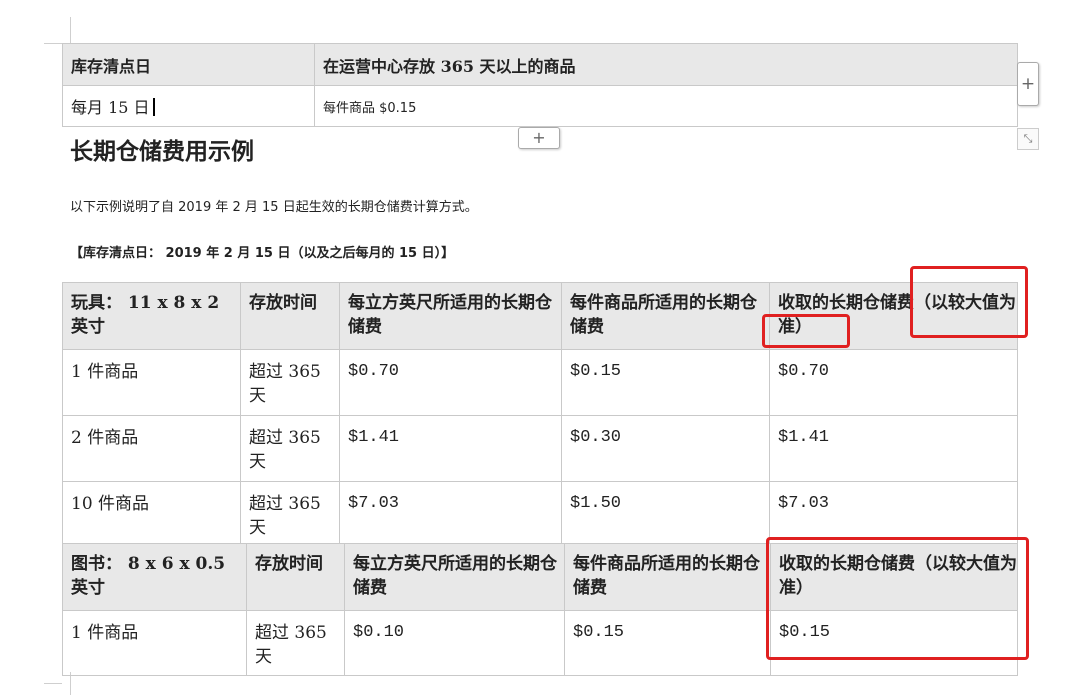  What do you see at coordinates (110, 107) in the screenshot?
I see `cell-text: 每月 15 日` at bounding box center [110, 107].